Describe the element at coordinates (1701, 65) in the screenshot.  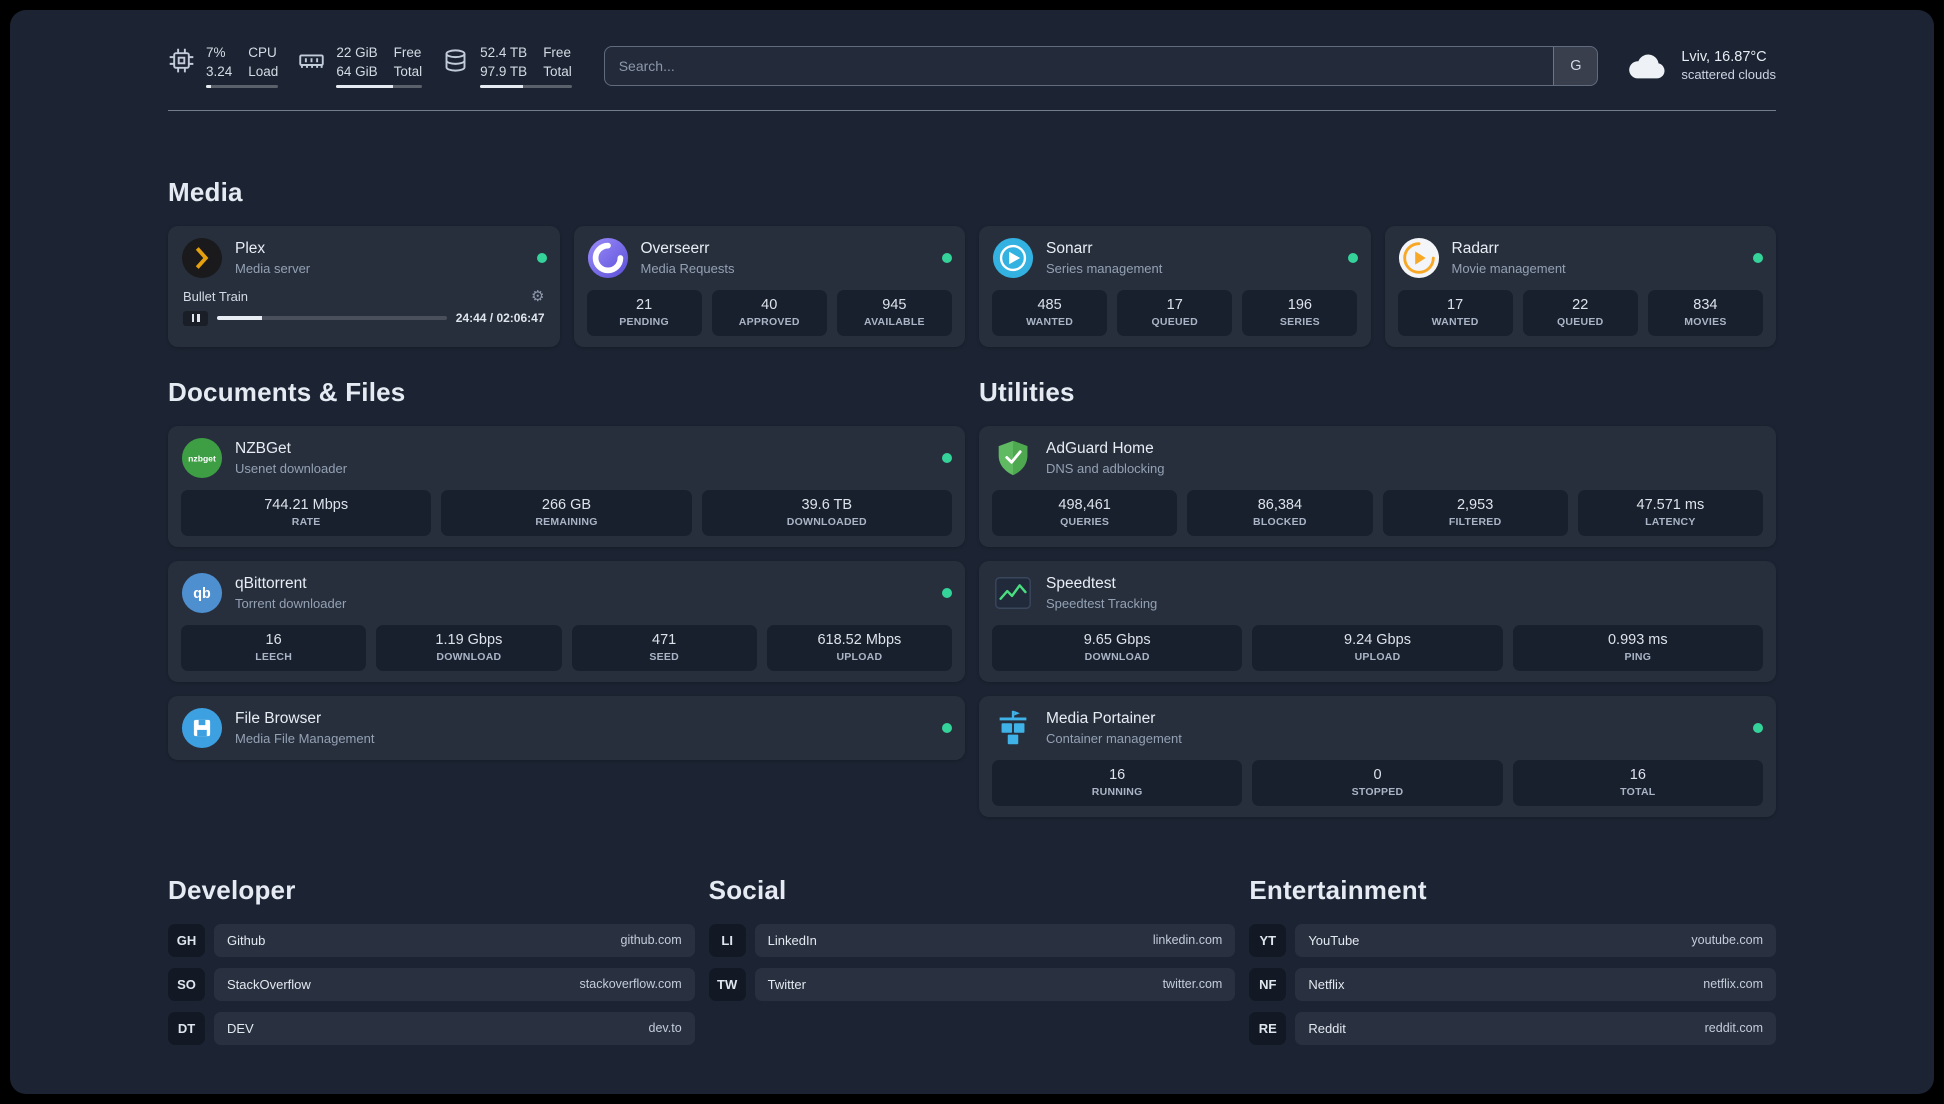
I see `weather-widget: Lviv, 16.87°C scattered clouds` at that location.